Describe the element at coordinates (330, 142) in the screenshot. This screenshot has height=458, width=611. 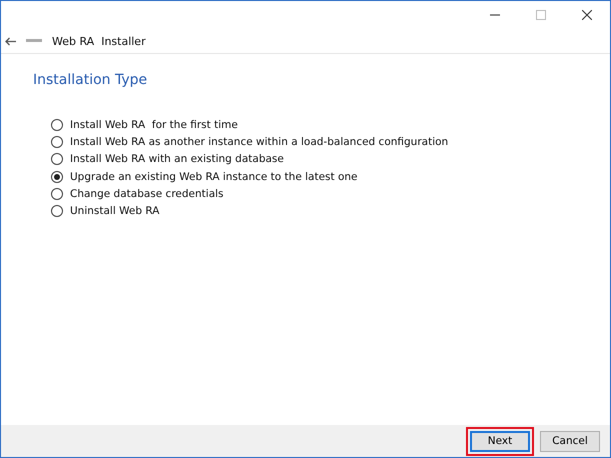
I see `radio-option: Install Web RA as another instance within a load-balanced configuration` at that location.